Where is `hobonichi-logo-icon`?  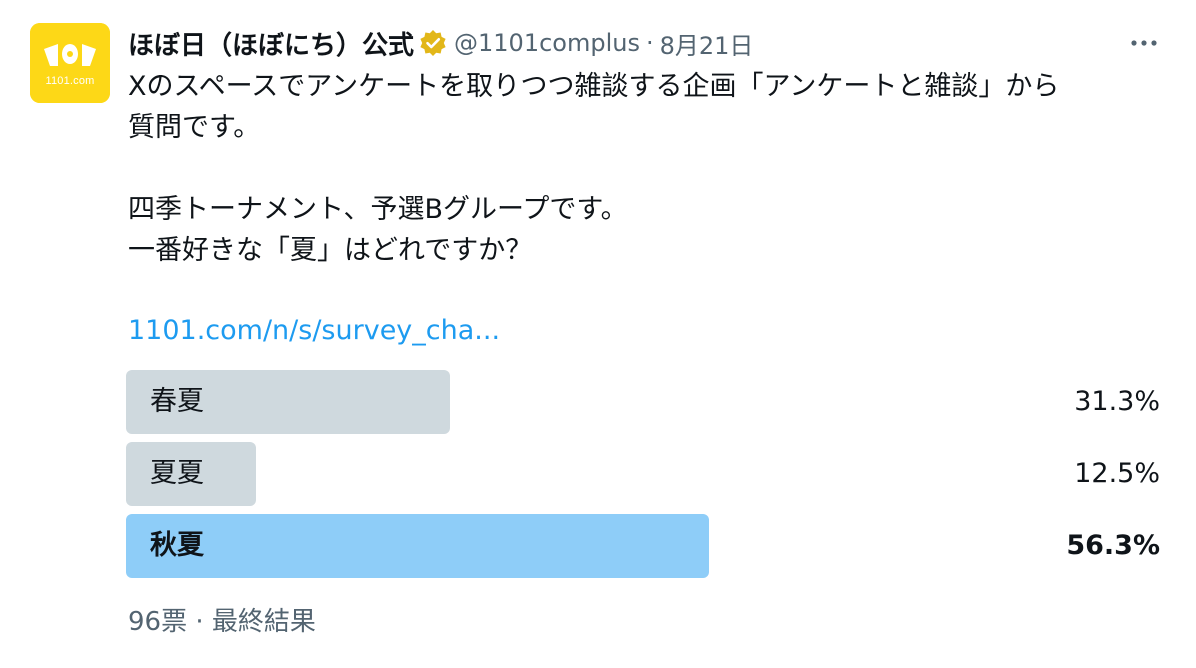 hobonichi-logo-icon is located at coordinates (70, 63).